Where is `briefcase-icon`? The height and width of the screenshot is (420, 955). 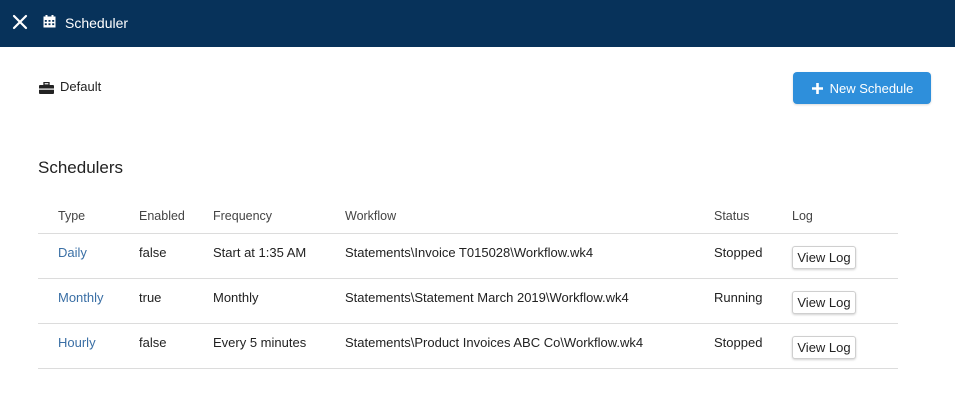
briefcase-icon is located at coordinates (46, 87).